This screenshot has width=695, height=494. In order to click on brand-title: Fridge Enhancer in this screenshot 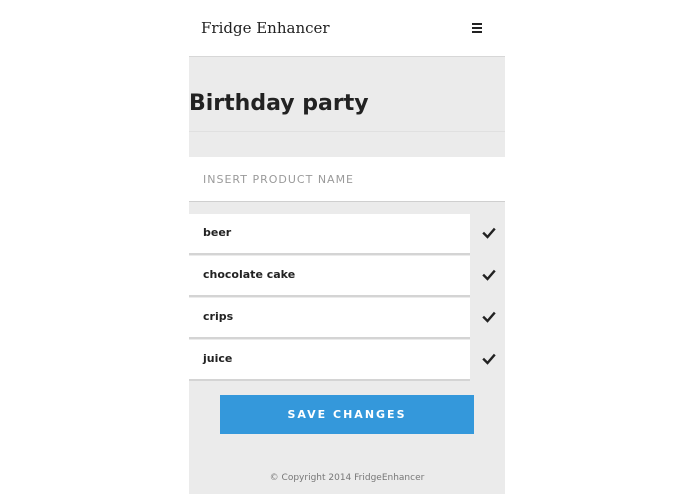, I will do `click(265, 28)`.